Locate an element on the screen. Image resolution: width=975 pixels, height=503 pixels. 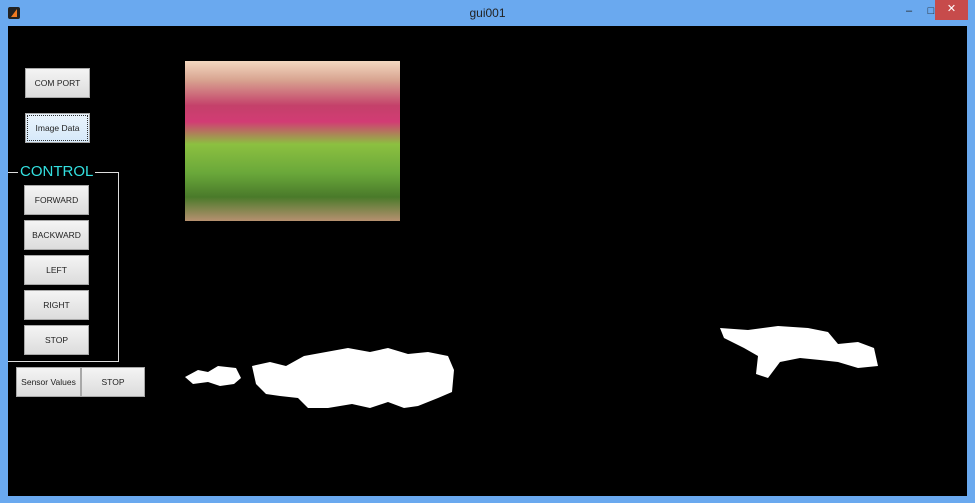
title-bar: gui001 ‒ □ ✕ is located at coordinates (487, 13).